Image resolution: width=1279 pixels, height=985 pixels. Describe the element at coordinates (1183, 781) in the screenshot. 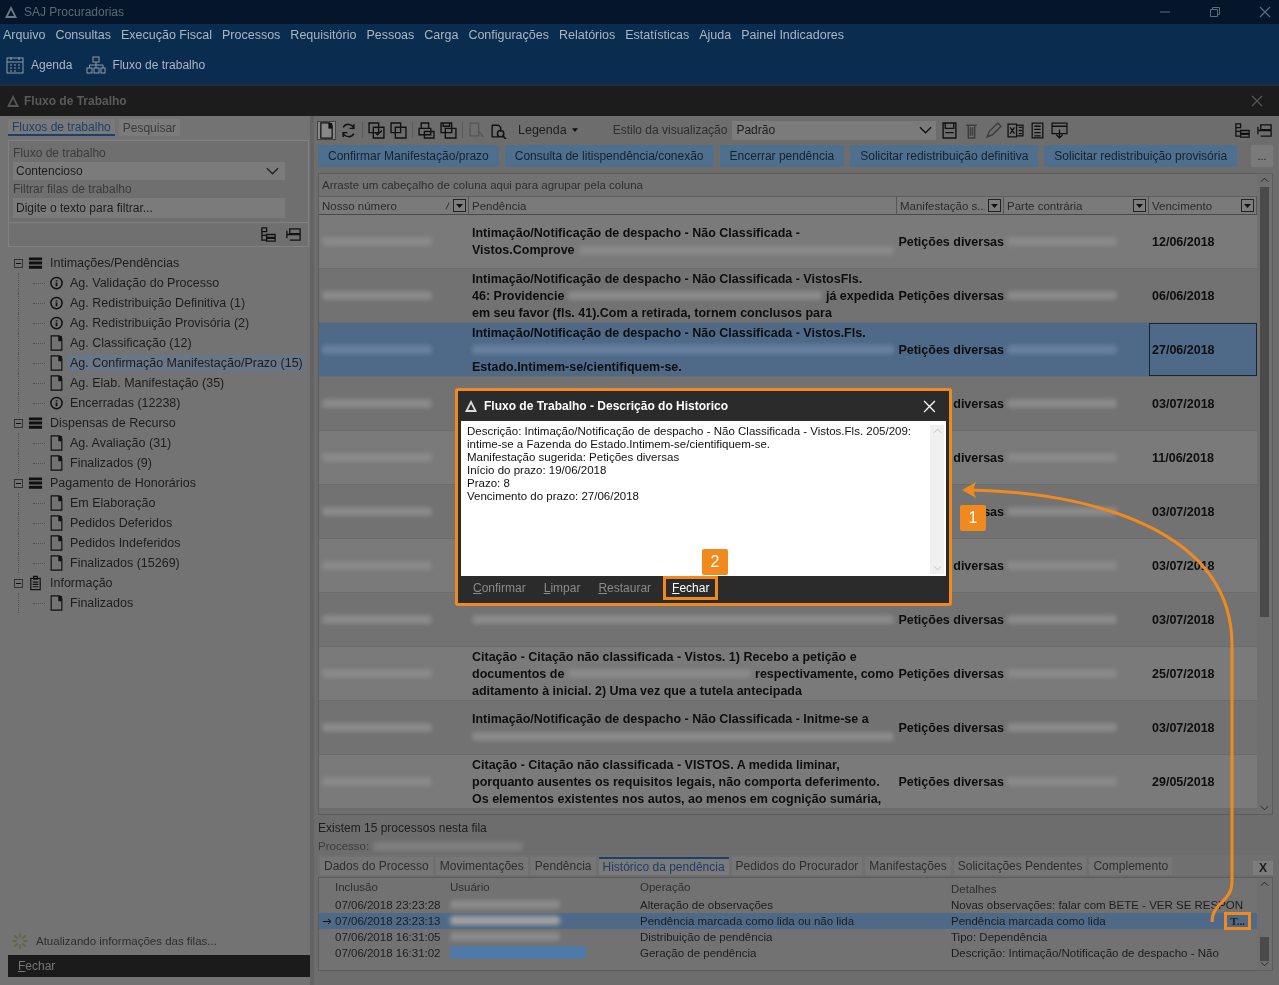

I see `table-cell: 29/05/2018` at that location.